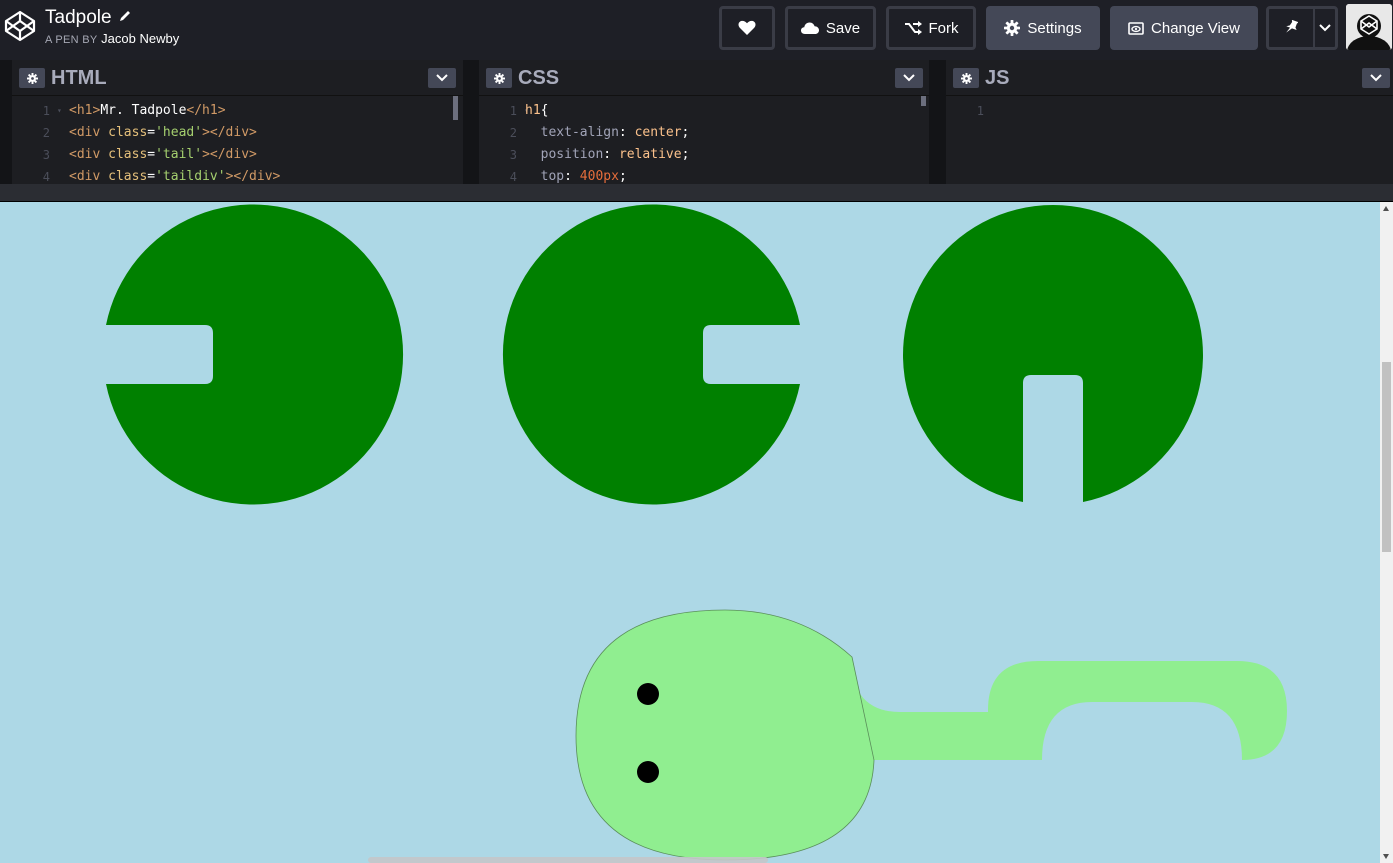 Image resolution: width=1393 pixels, height=863 pixels. I want to click on heart-icon, so click(747, 27).